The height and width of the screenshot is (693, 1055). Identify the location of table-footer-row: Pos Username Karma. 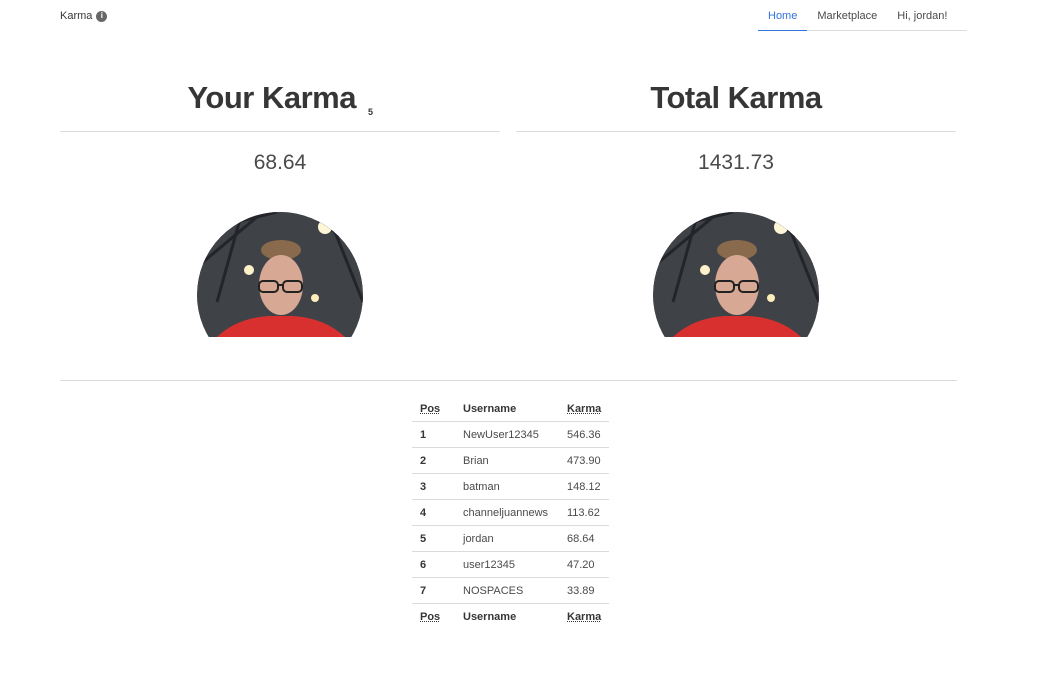
(511, 616).